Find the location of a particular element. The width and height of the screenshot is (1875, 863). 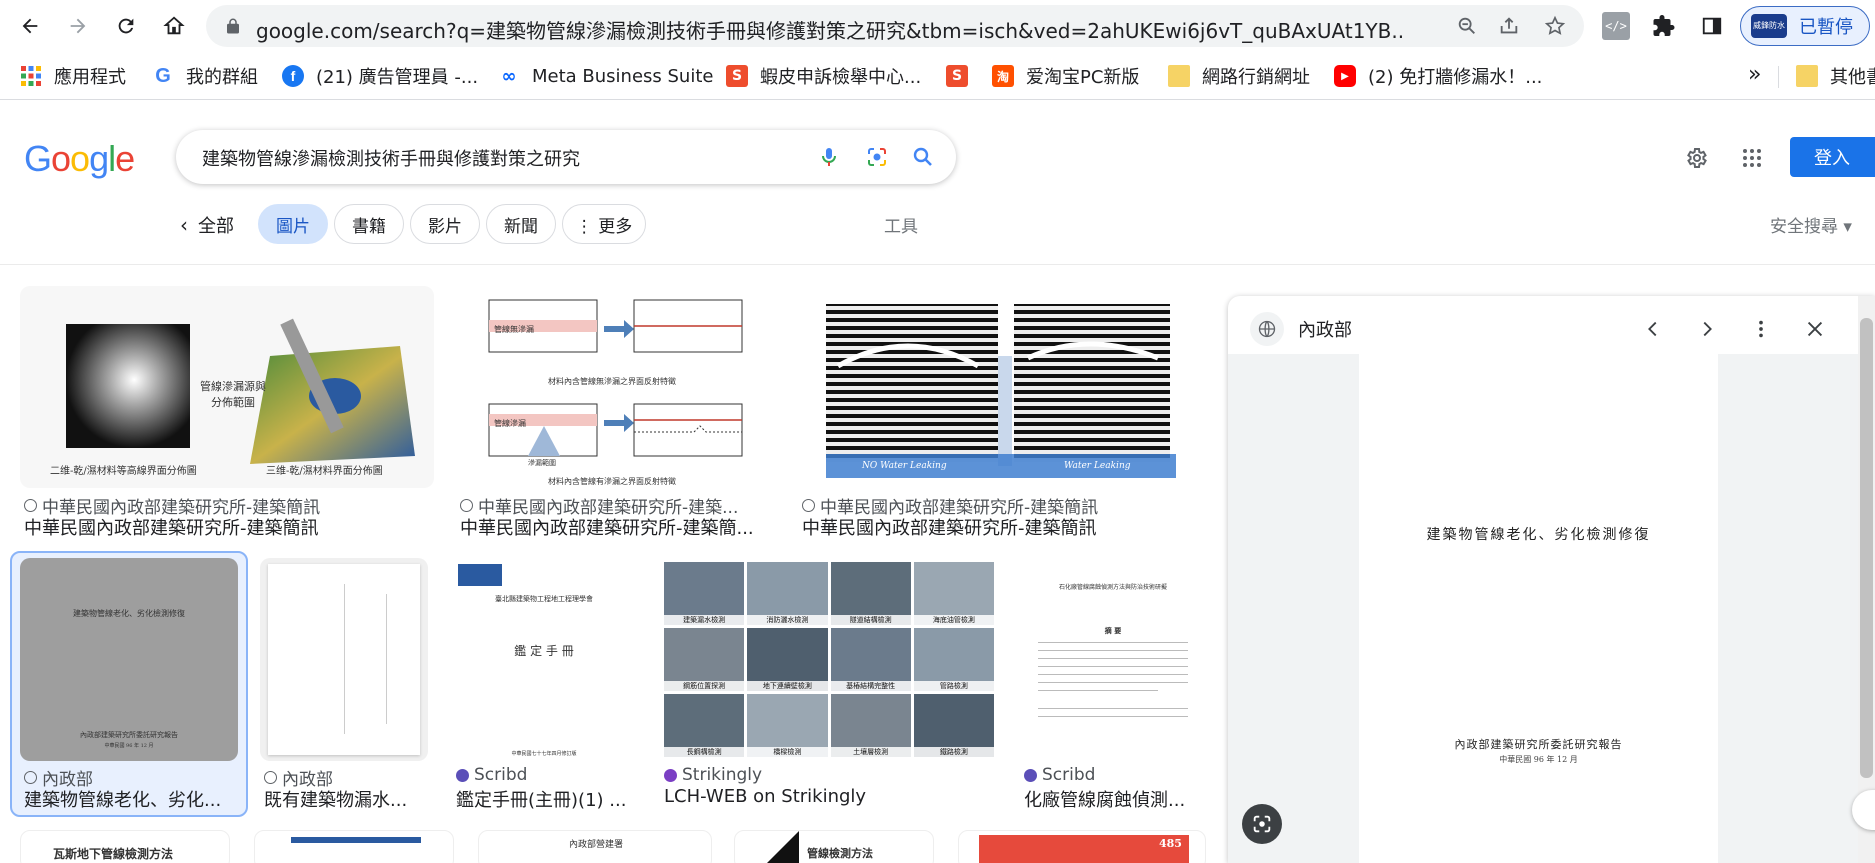

result-thumbnail: NO Water Leaking Water Leaking is located at coordinates (1002, 387).